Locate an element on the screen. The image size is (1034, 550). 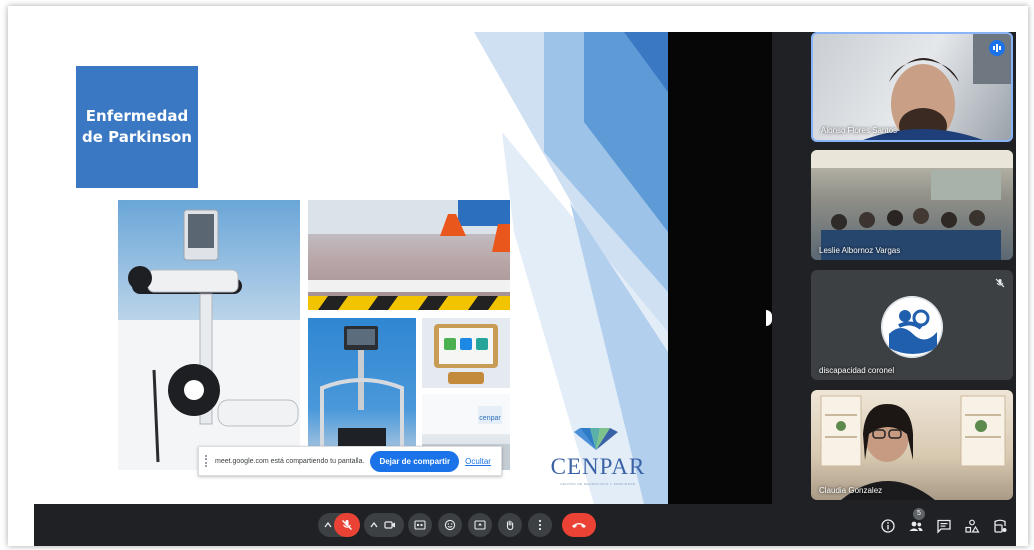
raise-hand-button is located at coordinates (510, 525).